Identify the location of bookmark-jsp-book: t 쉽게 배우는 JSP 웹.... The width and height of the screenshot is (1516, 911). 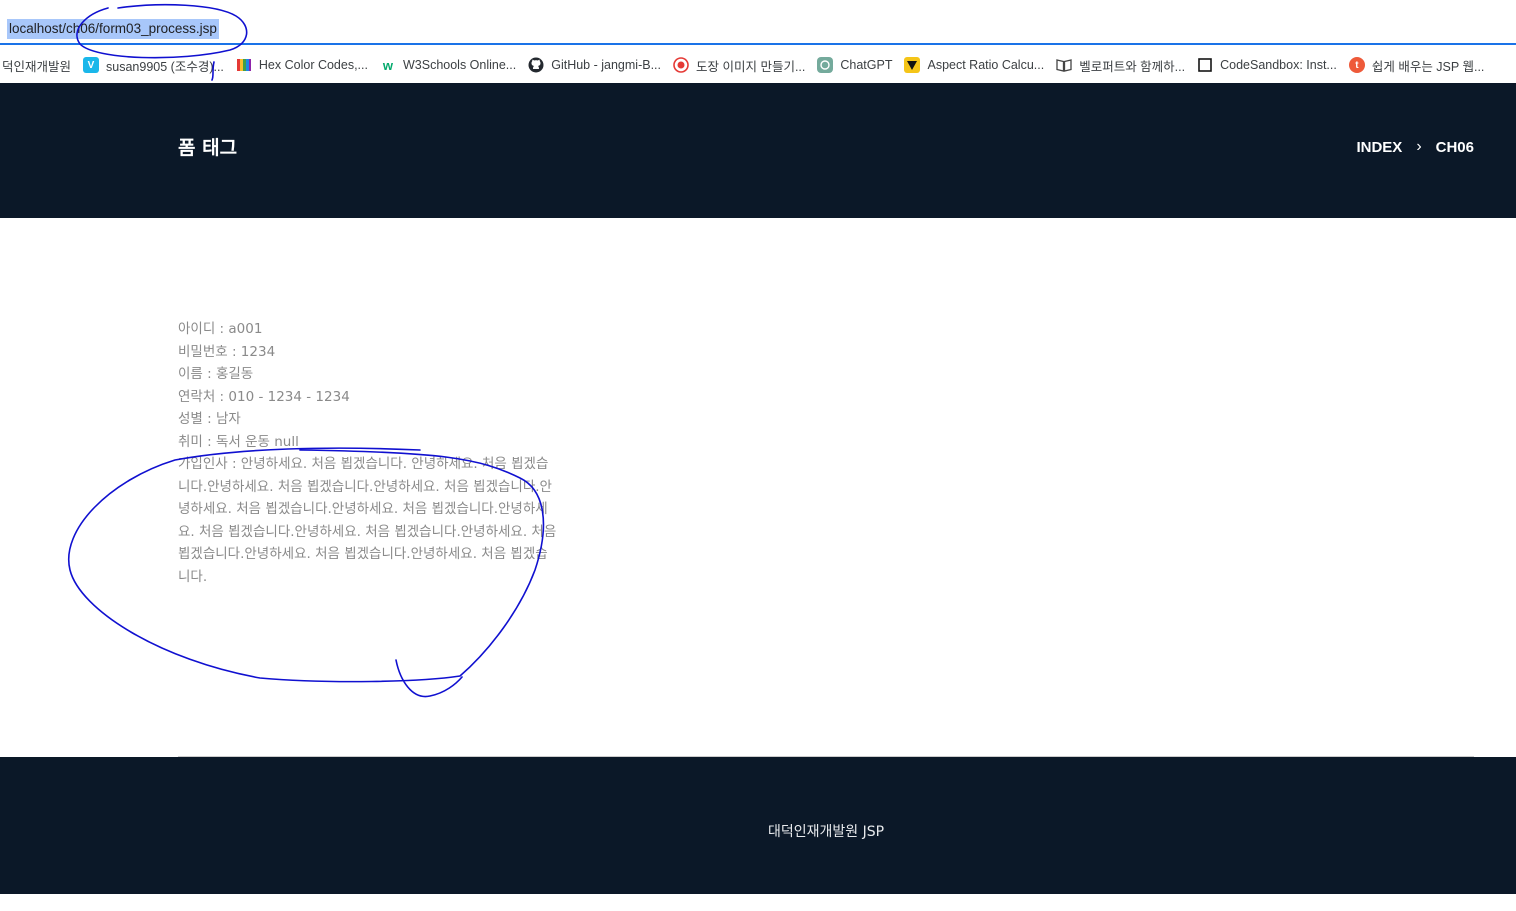
(1417, 65).